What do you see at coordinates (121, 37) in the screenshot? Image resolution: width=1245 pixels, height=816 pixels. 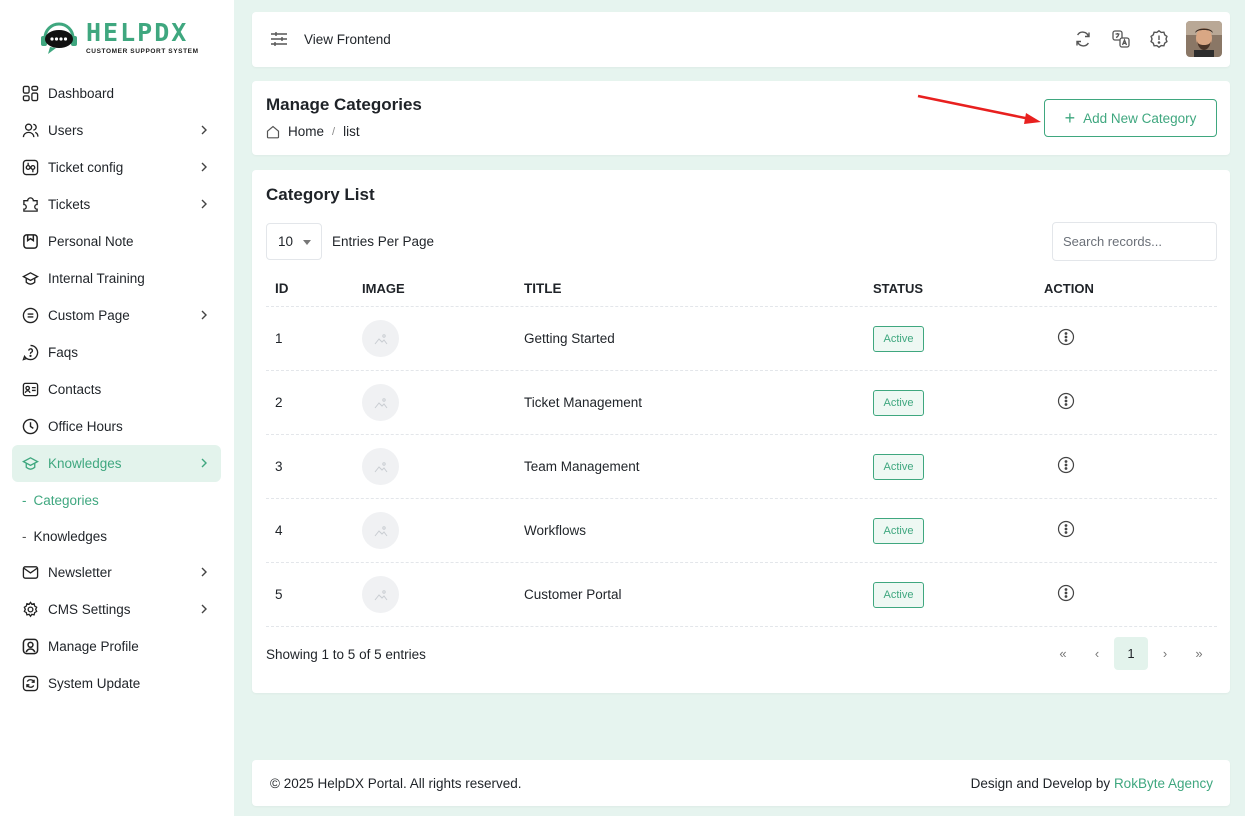 I see `brand-logo: HELPDX CUSTOMER SUPPORT SYSTEM` at bounding box center [121, 37].